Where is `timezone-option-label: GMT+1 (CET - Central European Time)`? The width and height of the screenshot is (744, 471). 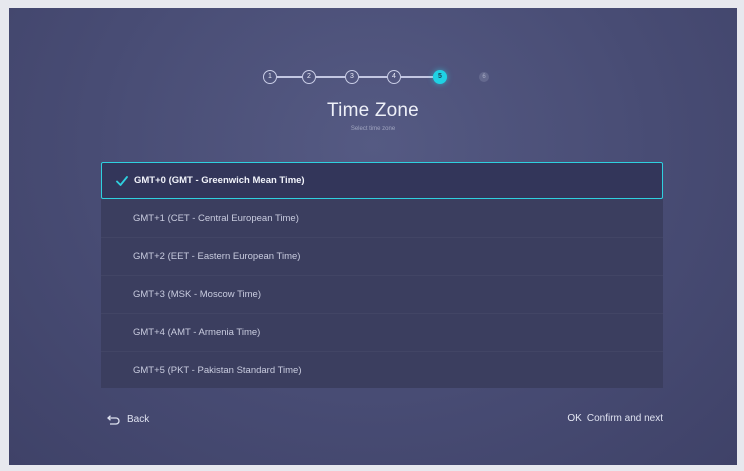
timezone-option-label: GMT+1 (CET - Central European Time) is located at coordinates (216, 218).